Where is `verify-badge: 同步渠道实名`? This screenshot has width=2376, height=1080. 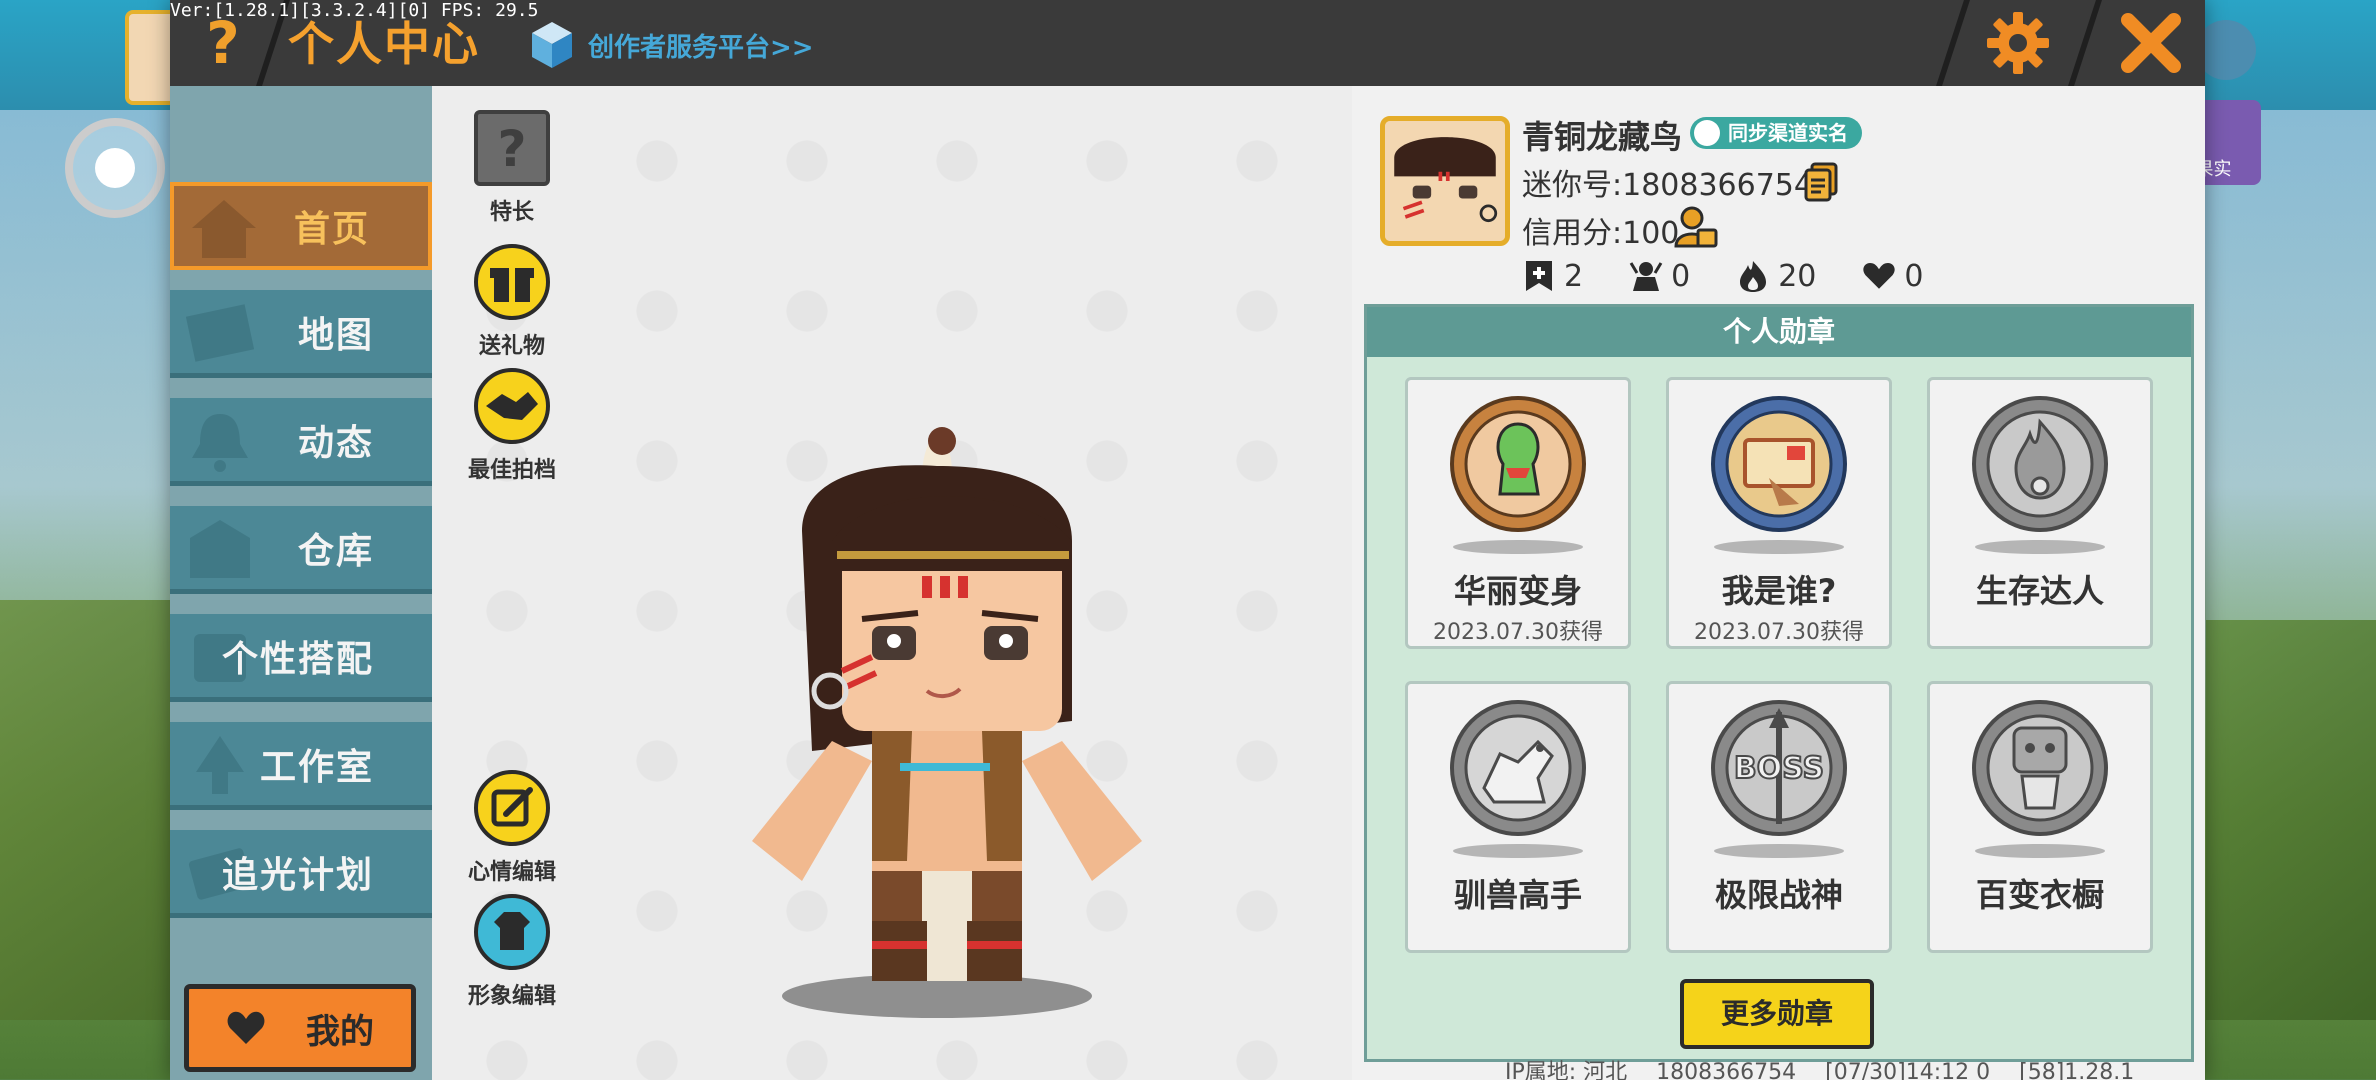 verify-badge: 同步渠道实名 is located at coordinates (1776, 133).